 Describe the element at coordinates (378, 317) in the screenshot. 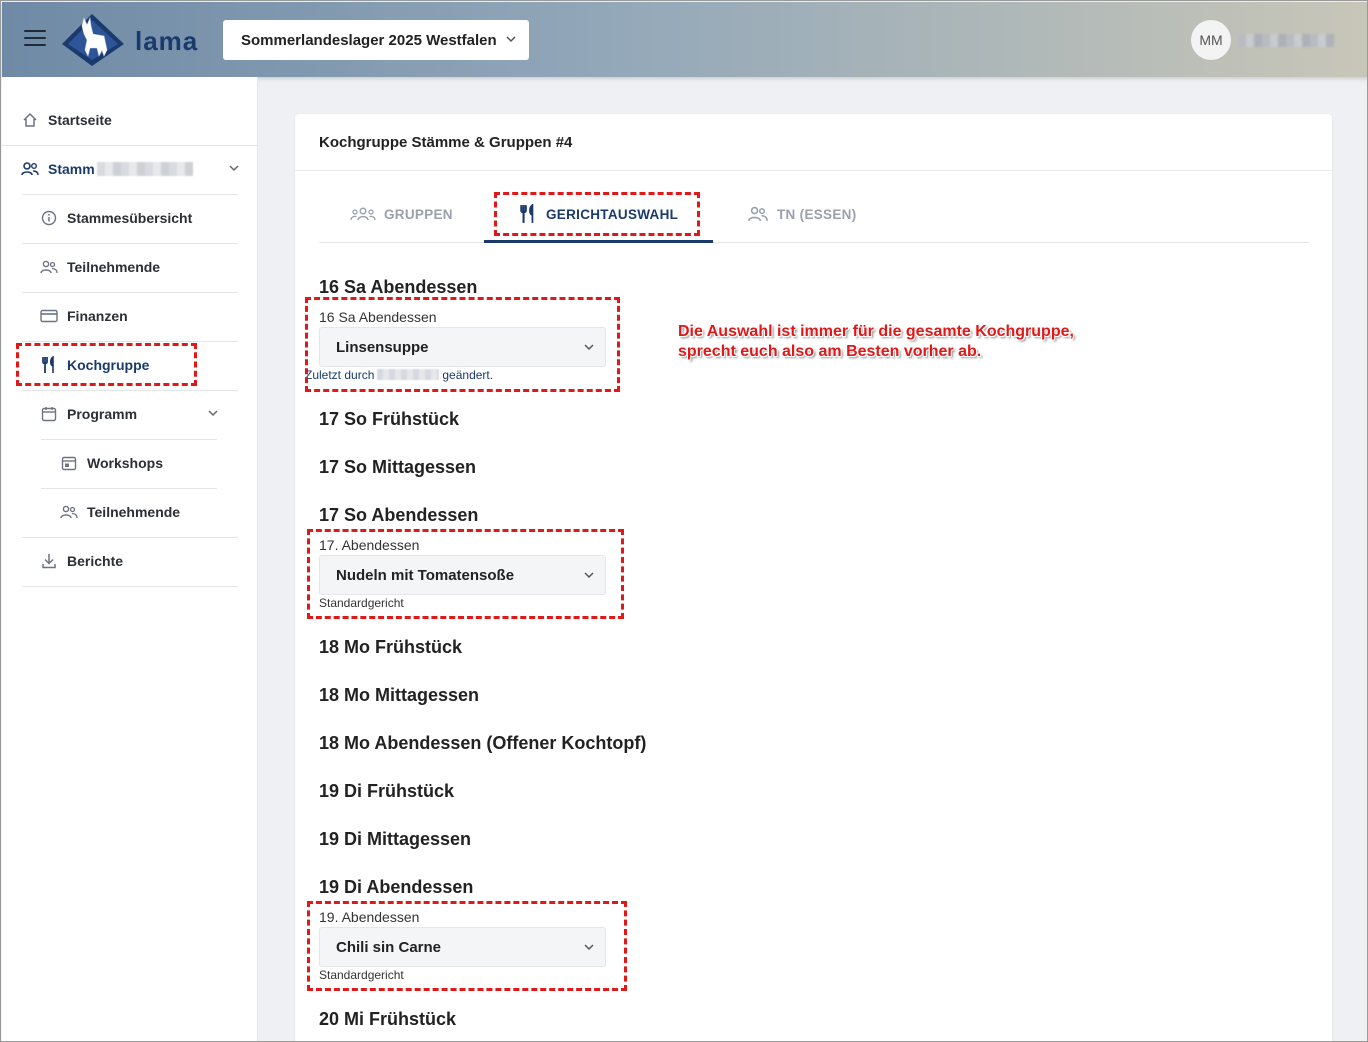

I see `meal-select-label: 16 Sa Abendessen` at that location.